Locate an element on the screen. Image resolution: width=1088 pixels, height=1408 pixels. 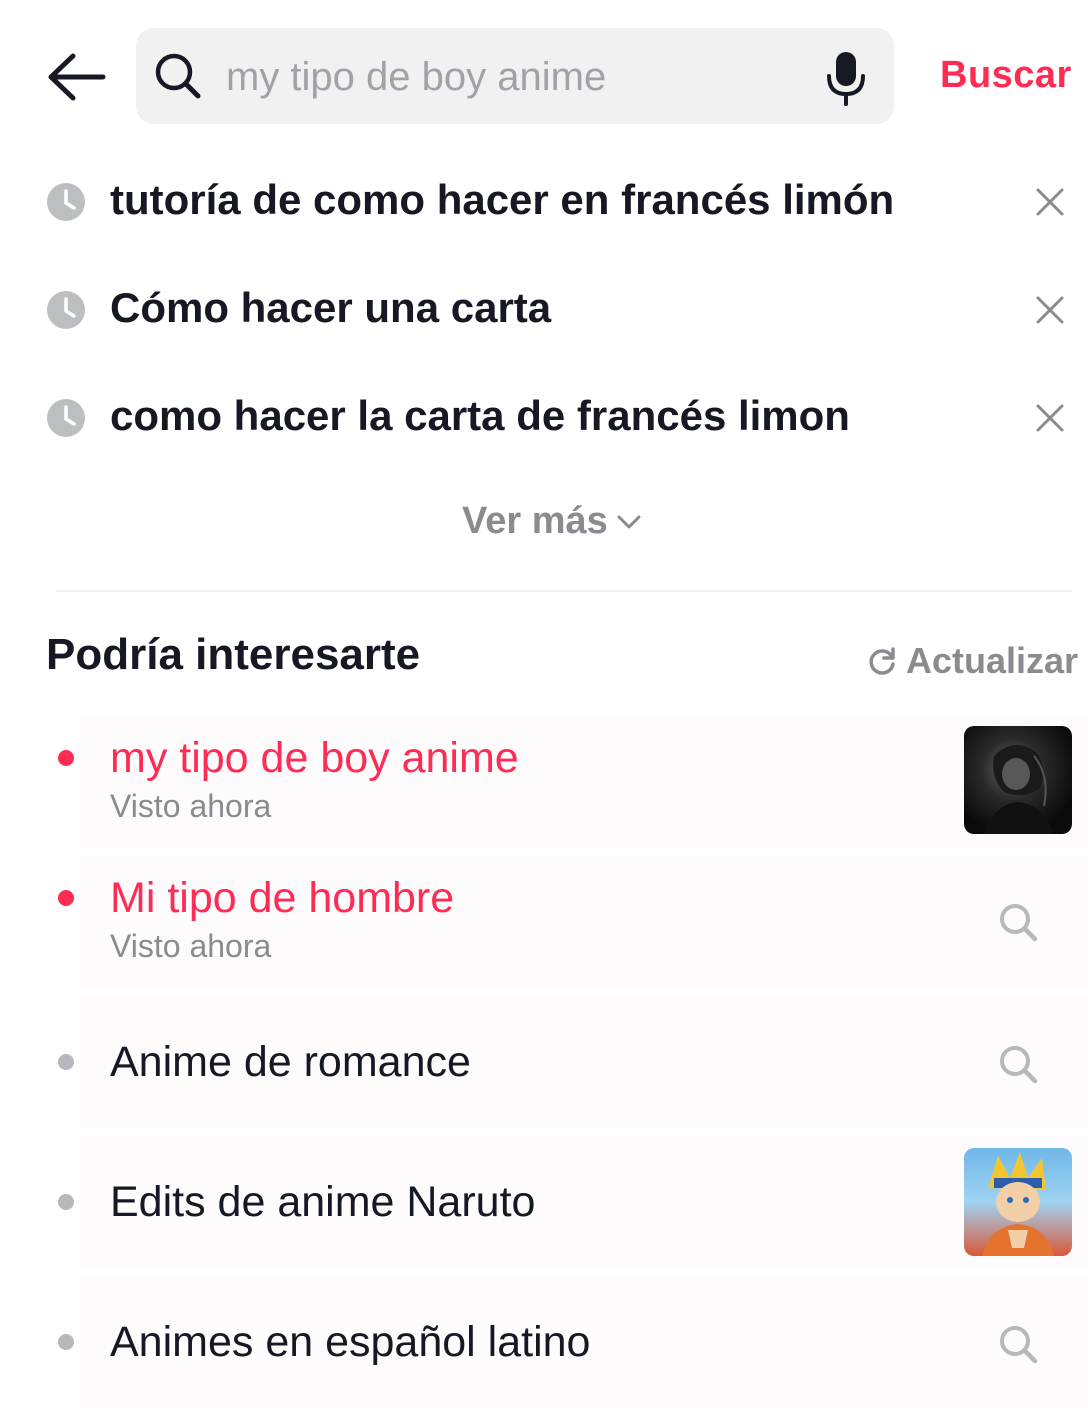
suggestion-item: my tipo de boy anime Visto ahora is located at coordinates (544, 782).